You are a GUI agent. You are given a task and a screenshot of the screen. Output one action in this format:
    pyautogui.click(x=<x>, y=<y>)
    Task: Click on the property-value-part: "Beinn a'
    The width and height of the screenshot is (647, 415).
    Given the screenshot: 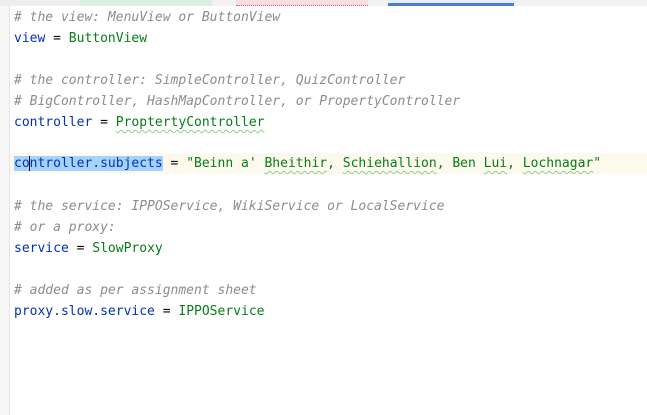 What is the action you would take?
    pyautogui.click(x=225, y=163)
    